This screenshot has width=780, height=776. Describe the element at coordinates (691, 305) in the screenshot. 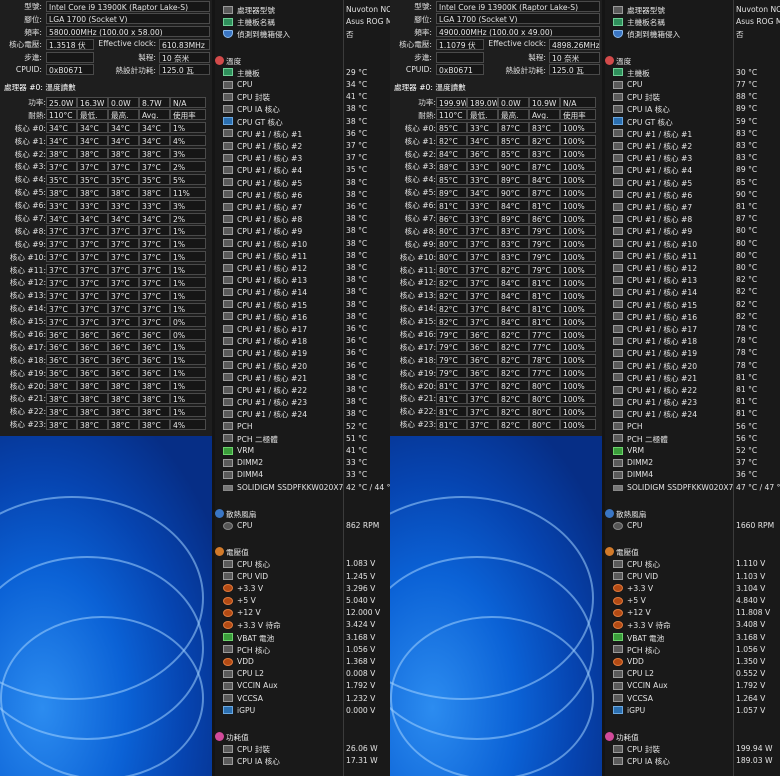

I see `sensor-row: CPU #1 / 核心 #15 82 °C` at that location.